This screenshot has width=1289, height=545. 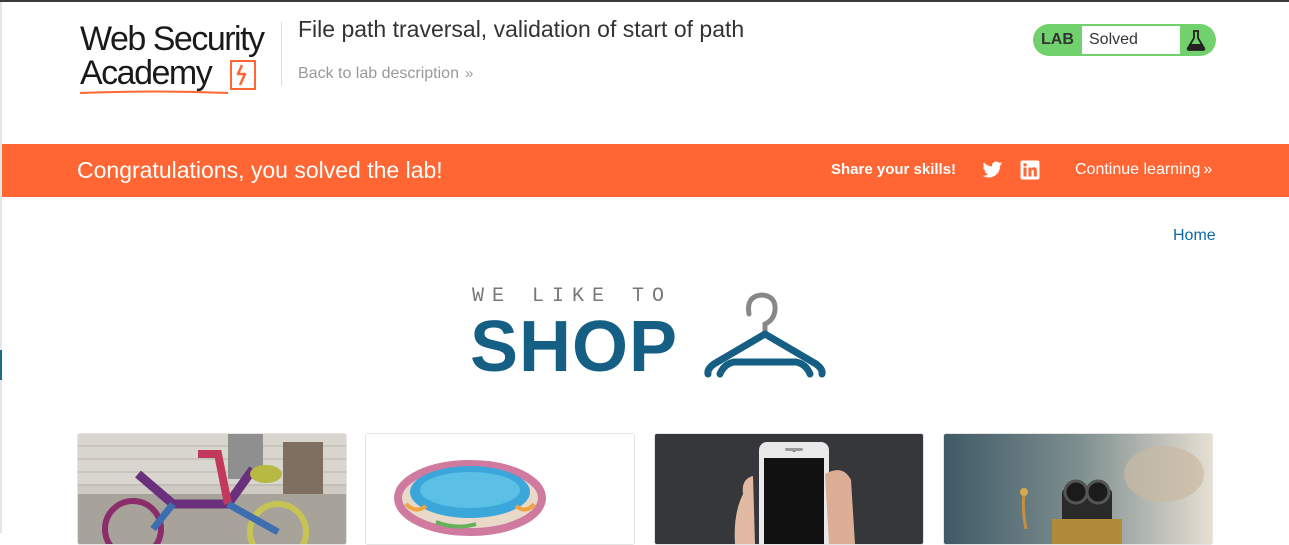 I want to click on logo-line-2: Academy, so click(x=146, y=73).